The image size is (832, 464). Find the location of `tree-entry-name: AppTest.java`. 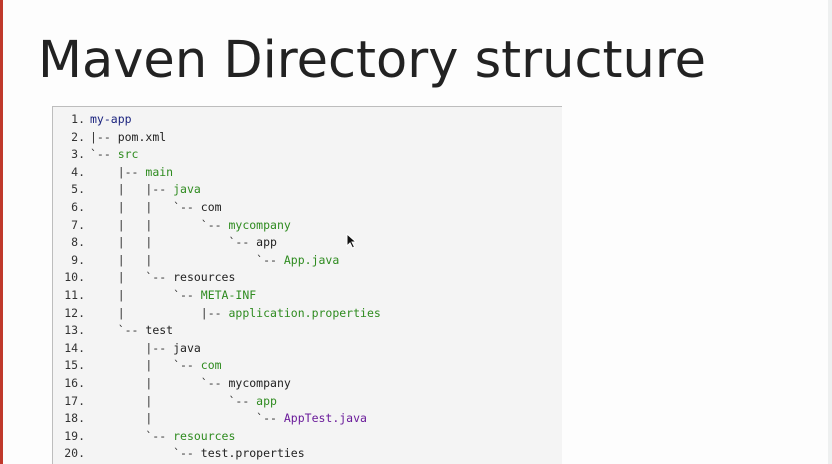

tree-entry-name: AppTest.java is located at coordinates (325, 418).